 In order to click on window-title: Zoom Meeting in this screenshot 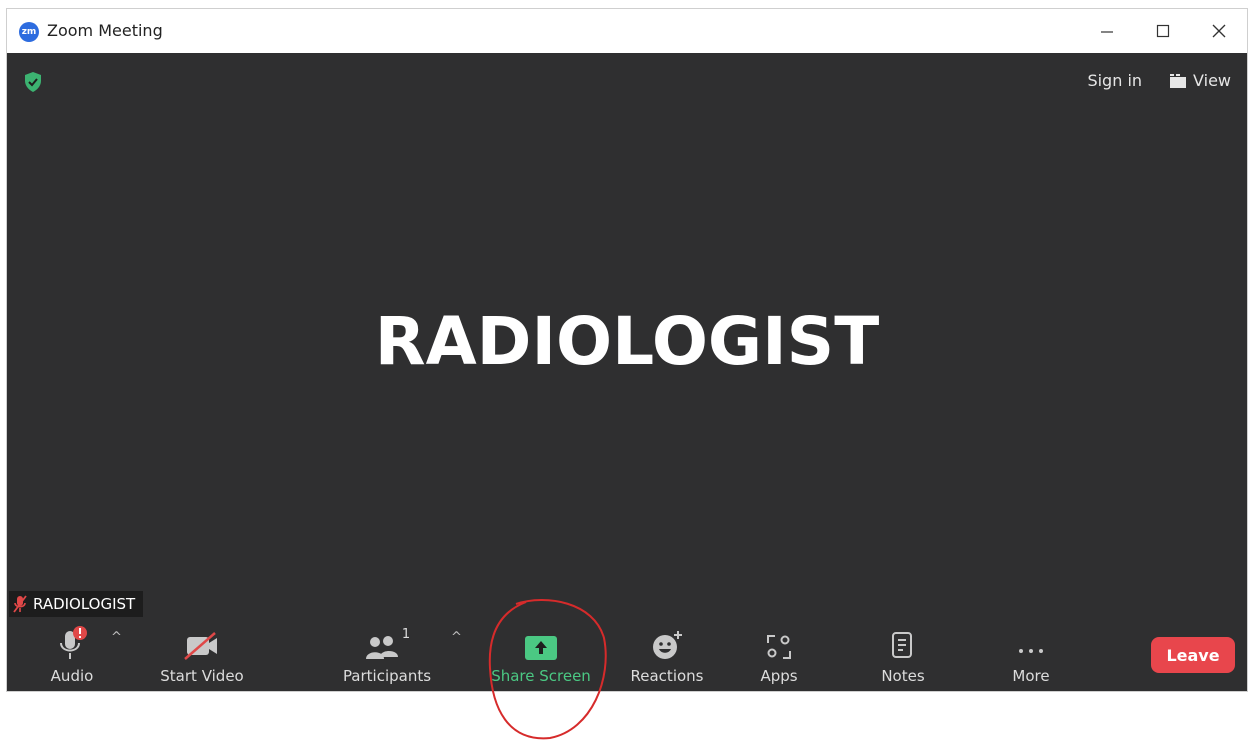, I will do `click(105, 30)`.